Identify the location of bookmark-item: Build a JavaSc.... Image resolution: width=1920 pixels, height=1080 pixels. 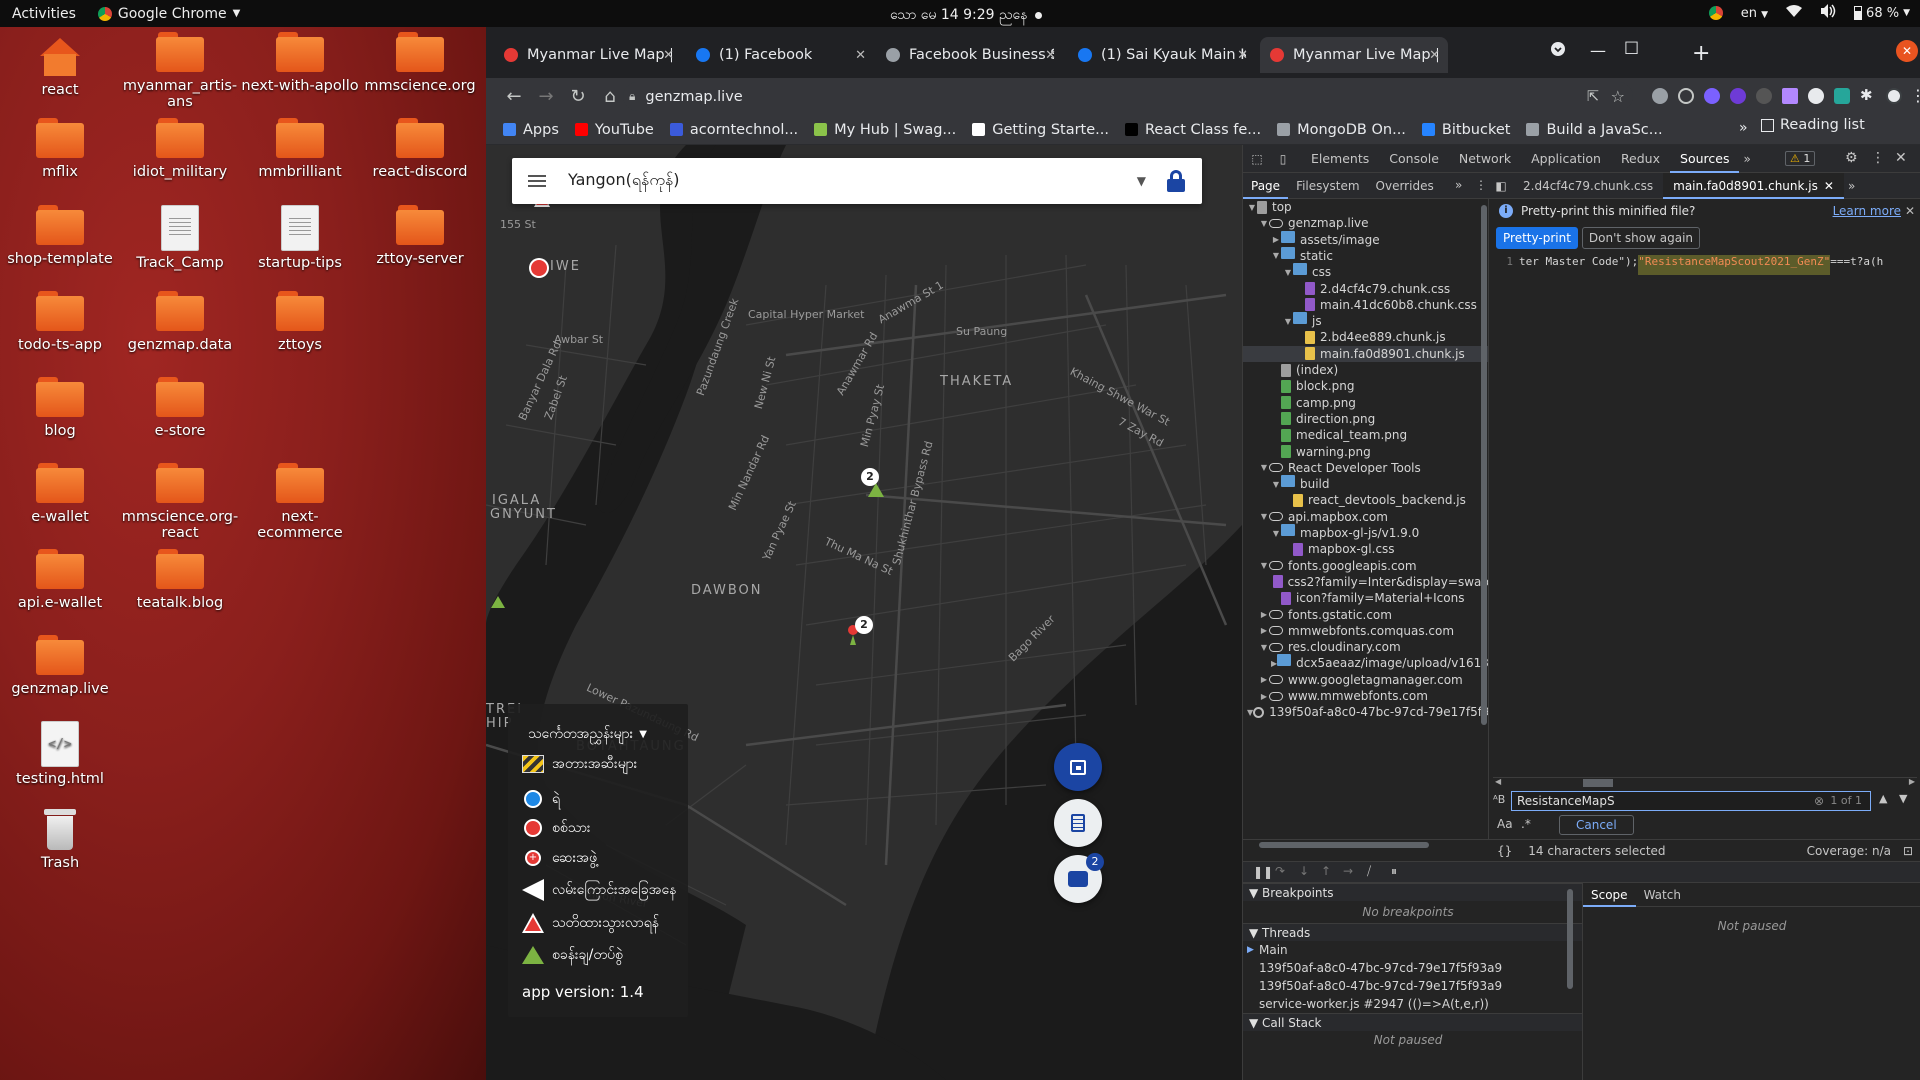
(1594, 130).